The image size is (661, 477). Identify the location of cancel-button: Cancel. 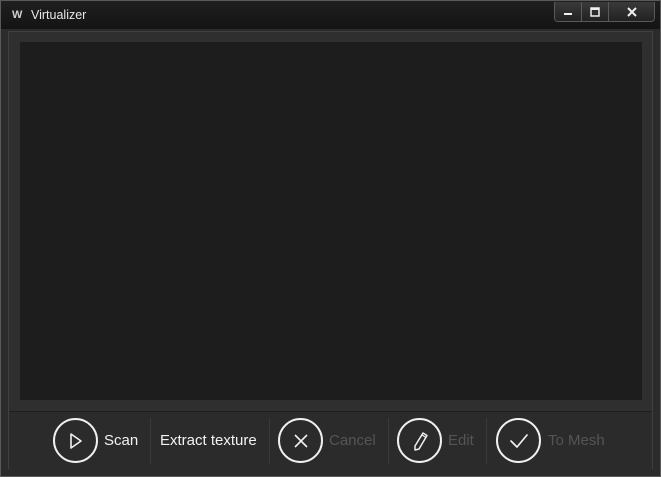
(327, 440).